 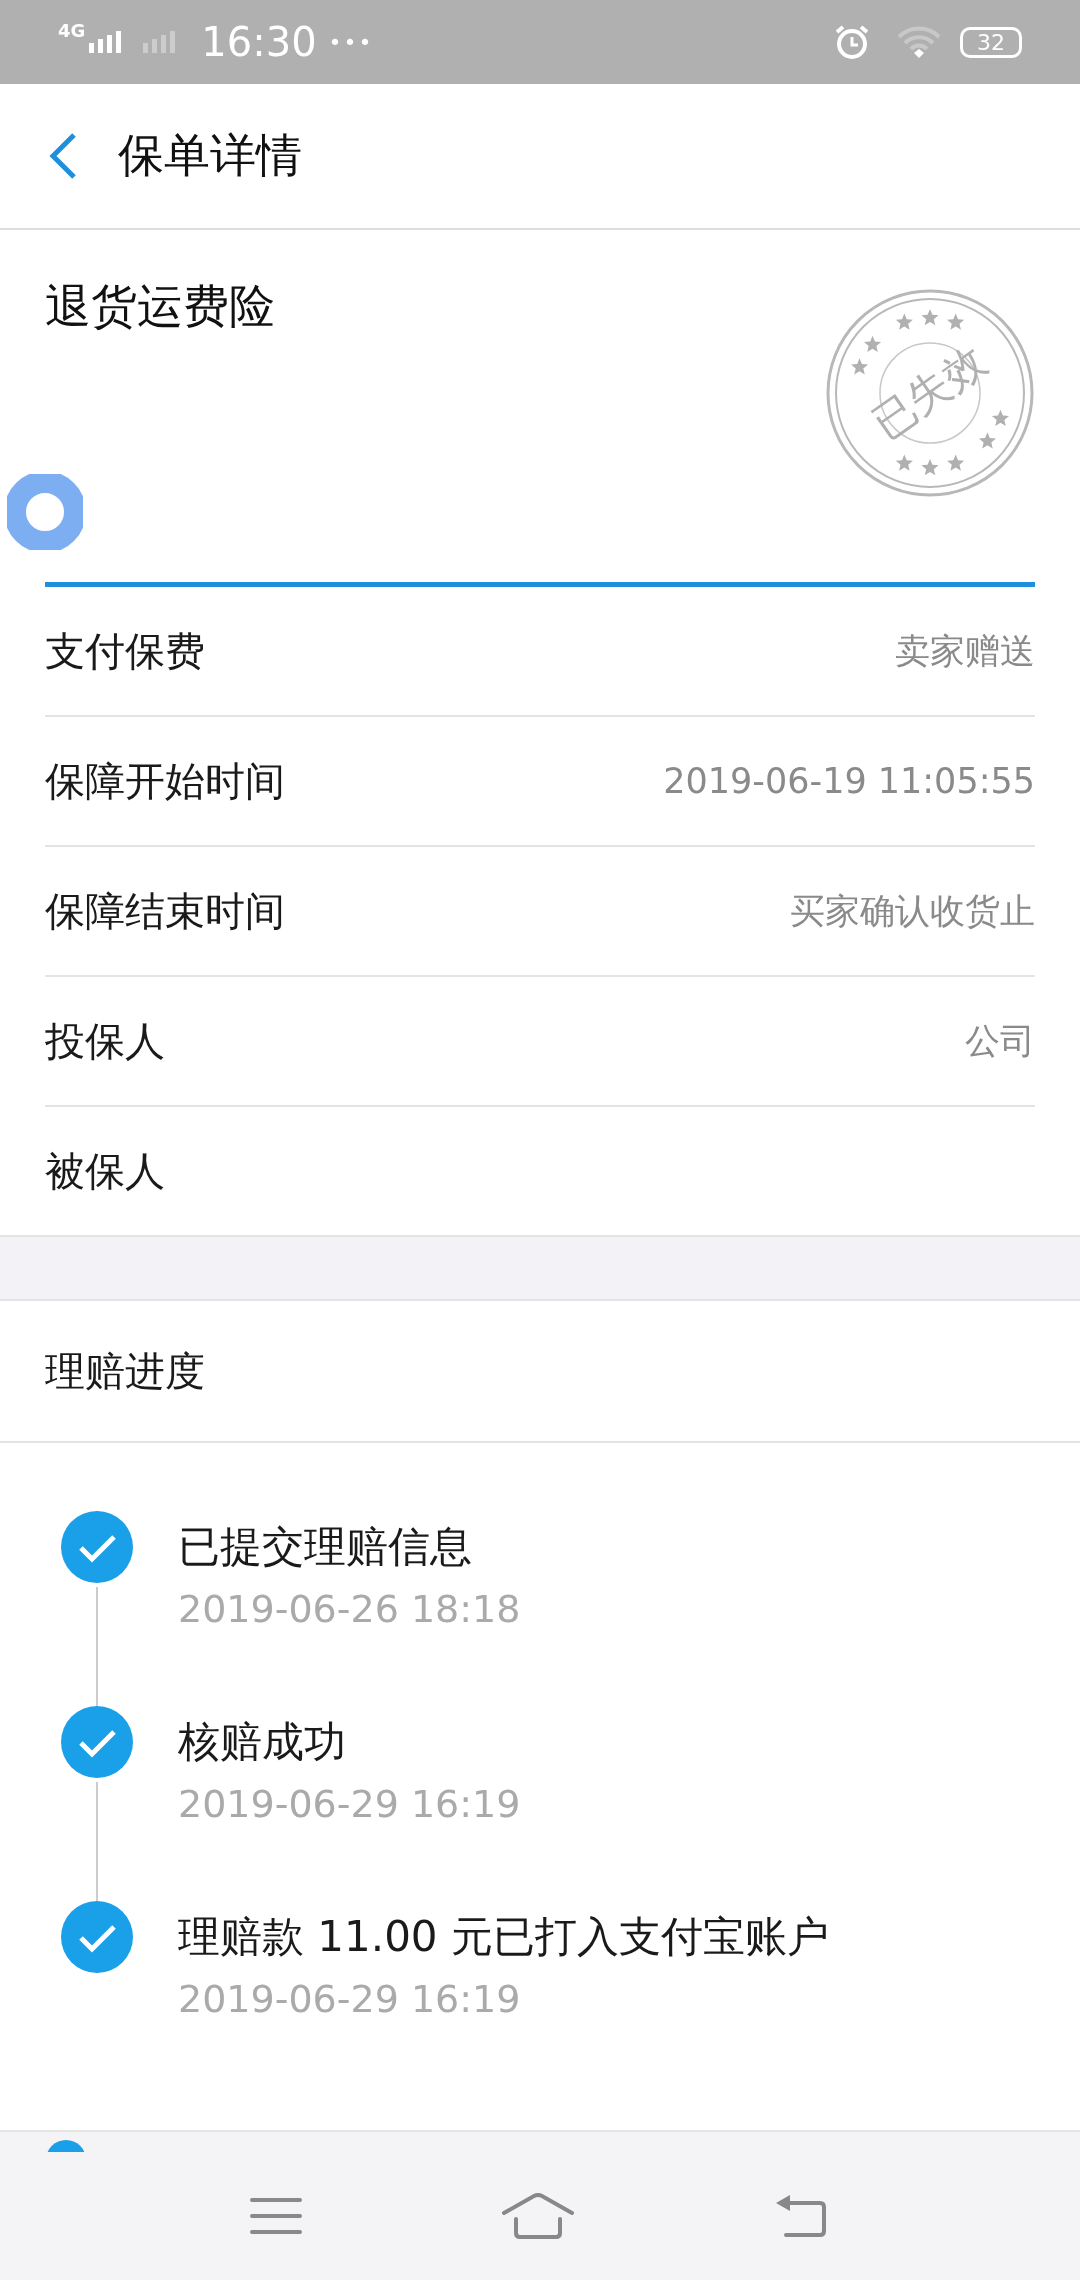 I want to click on network-type: 4G, so click(x=72, y=30).